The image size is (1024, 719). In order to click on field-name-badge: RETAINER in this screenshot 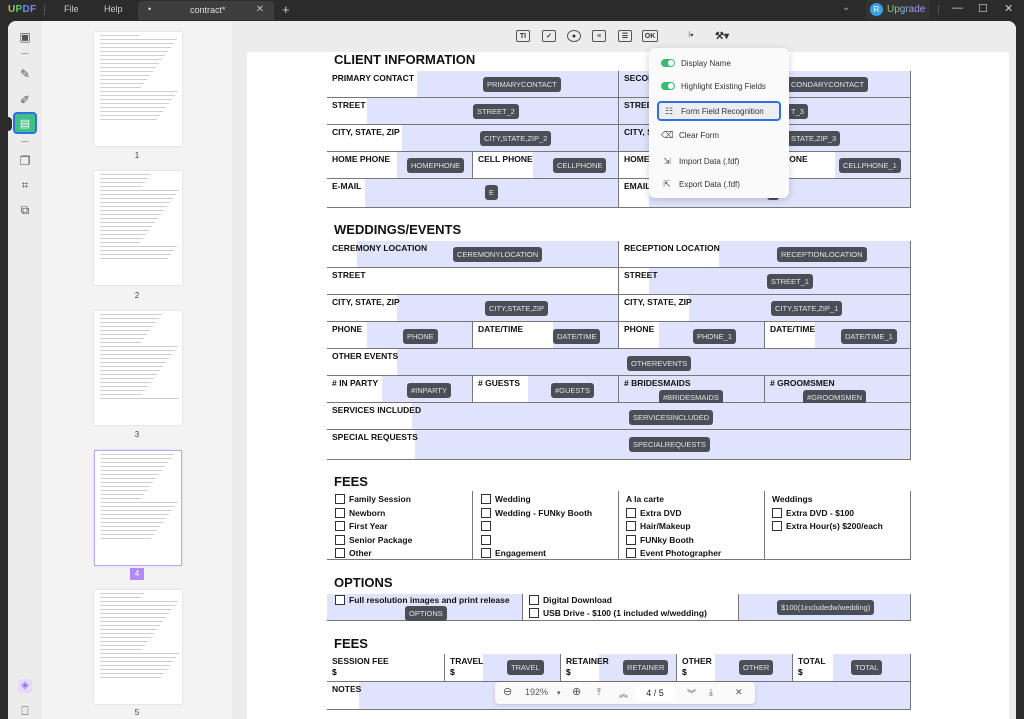, I will do `click(646, 667)`.